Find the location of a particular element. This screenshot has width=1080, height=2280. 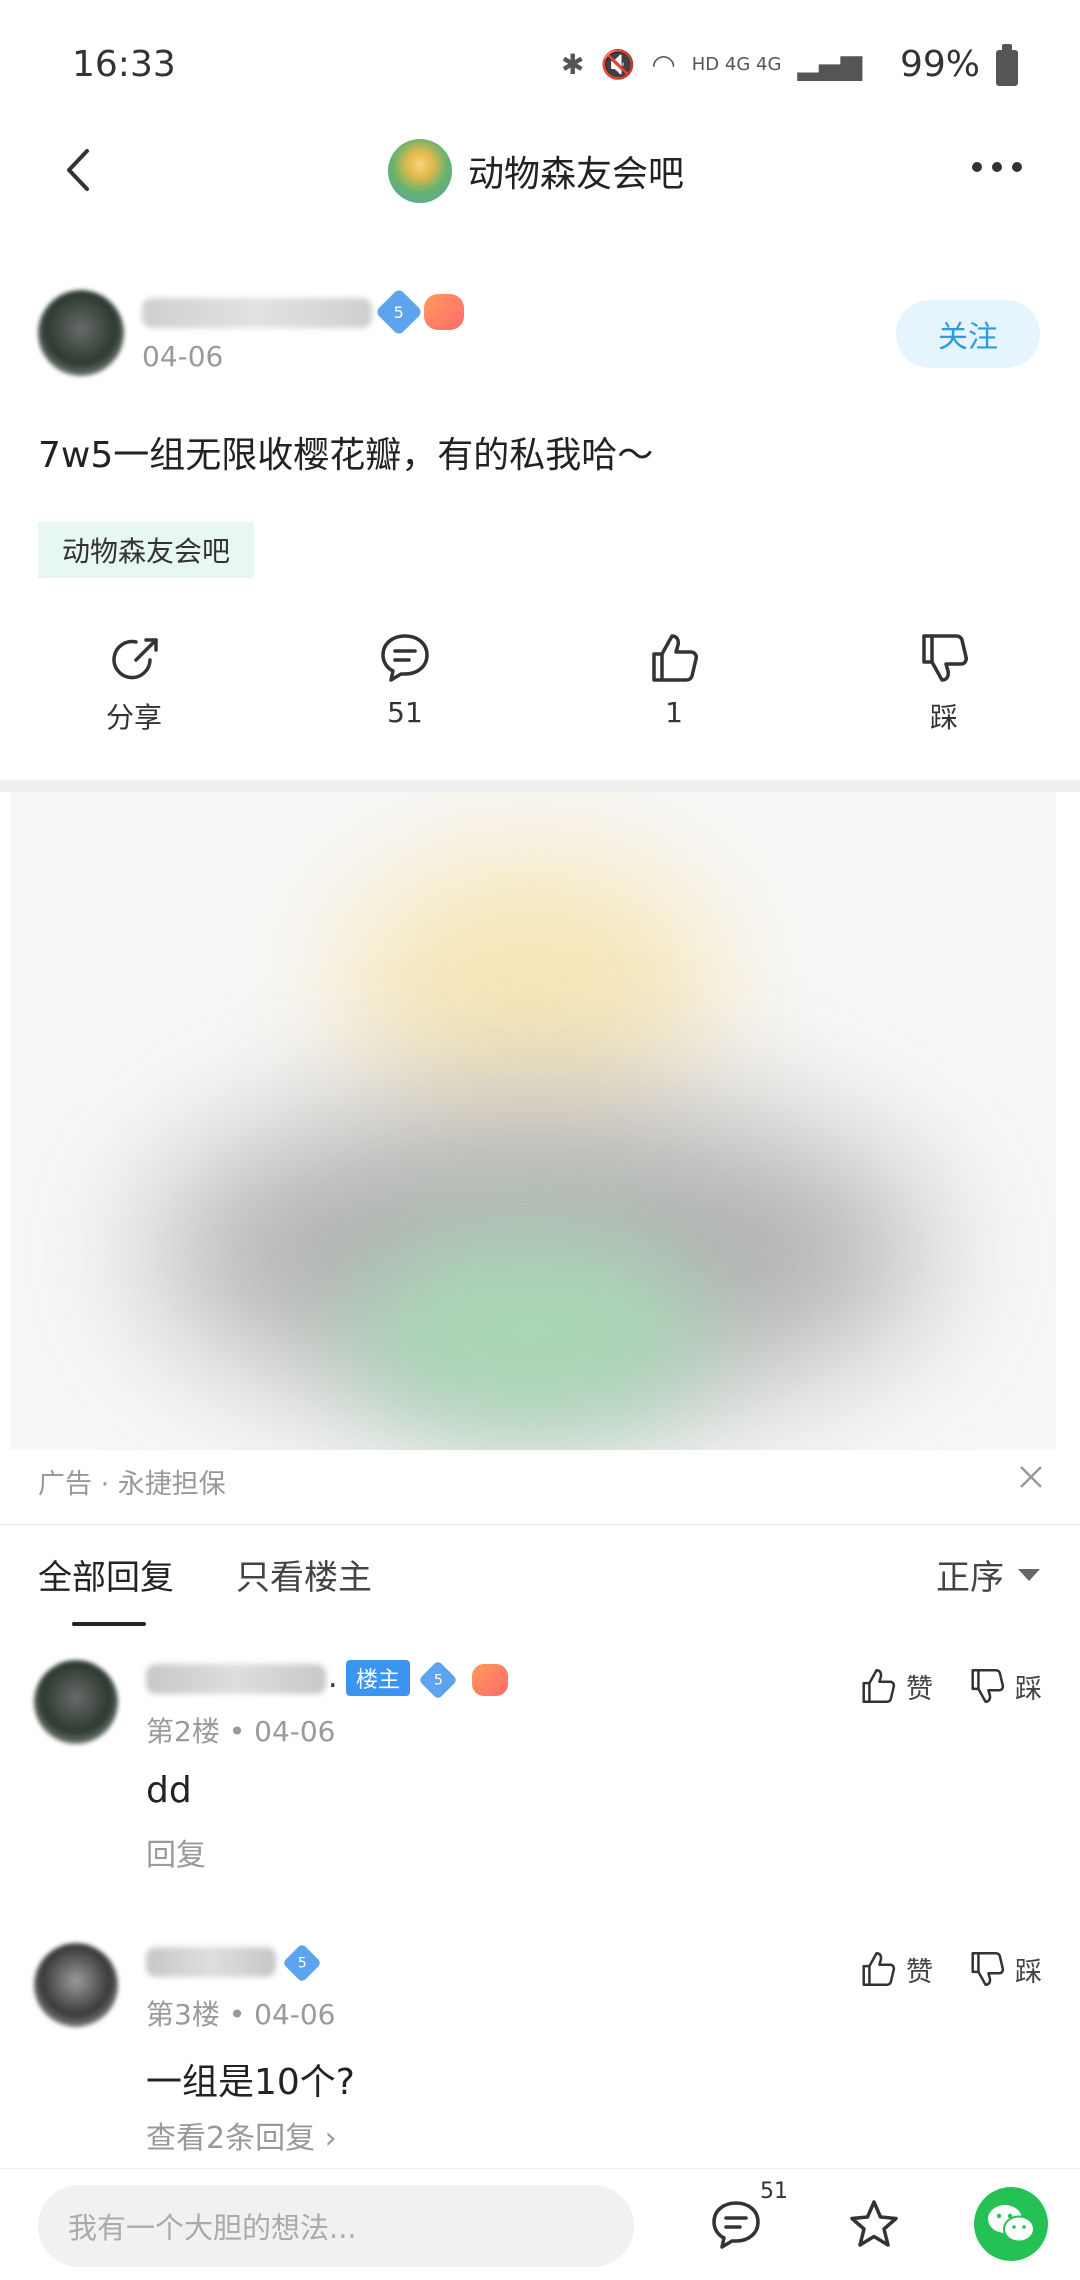

wechat-icon is located at coordinates (1011, 2224).